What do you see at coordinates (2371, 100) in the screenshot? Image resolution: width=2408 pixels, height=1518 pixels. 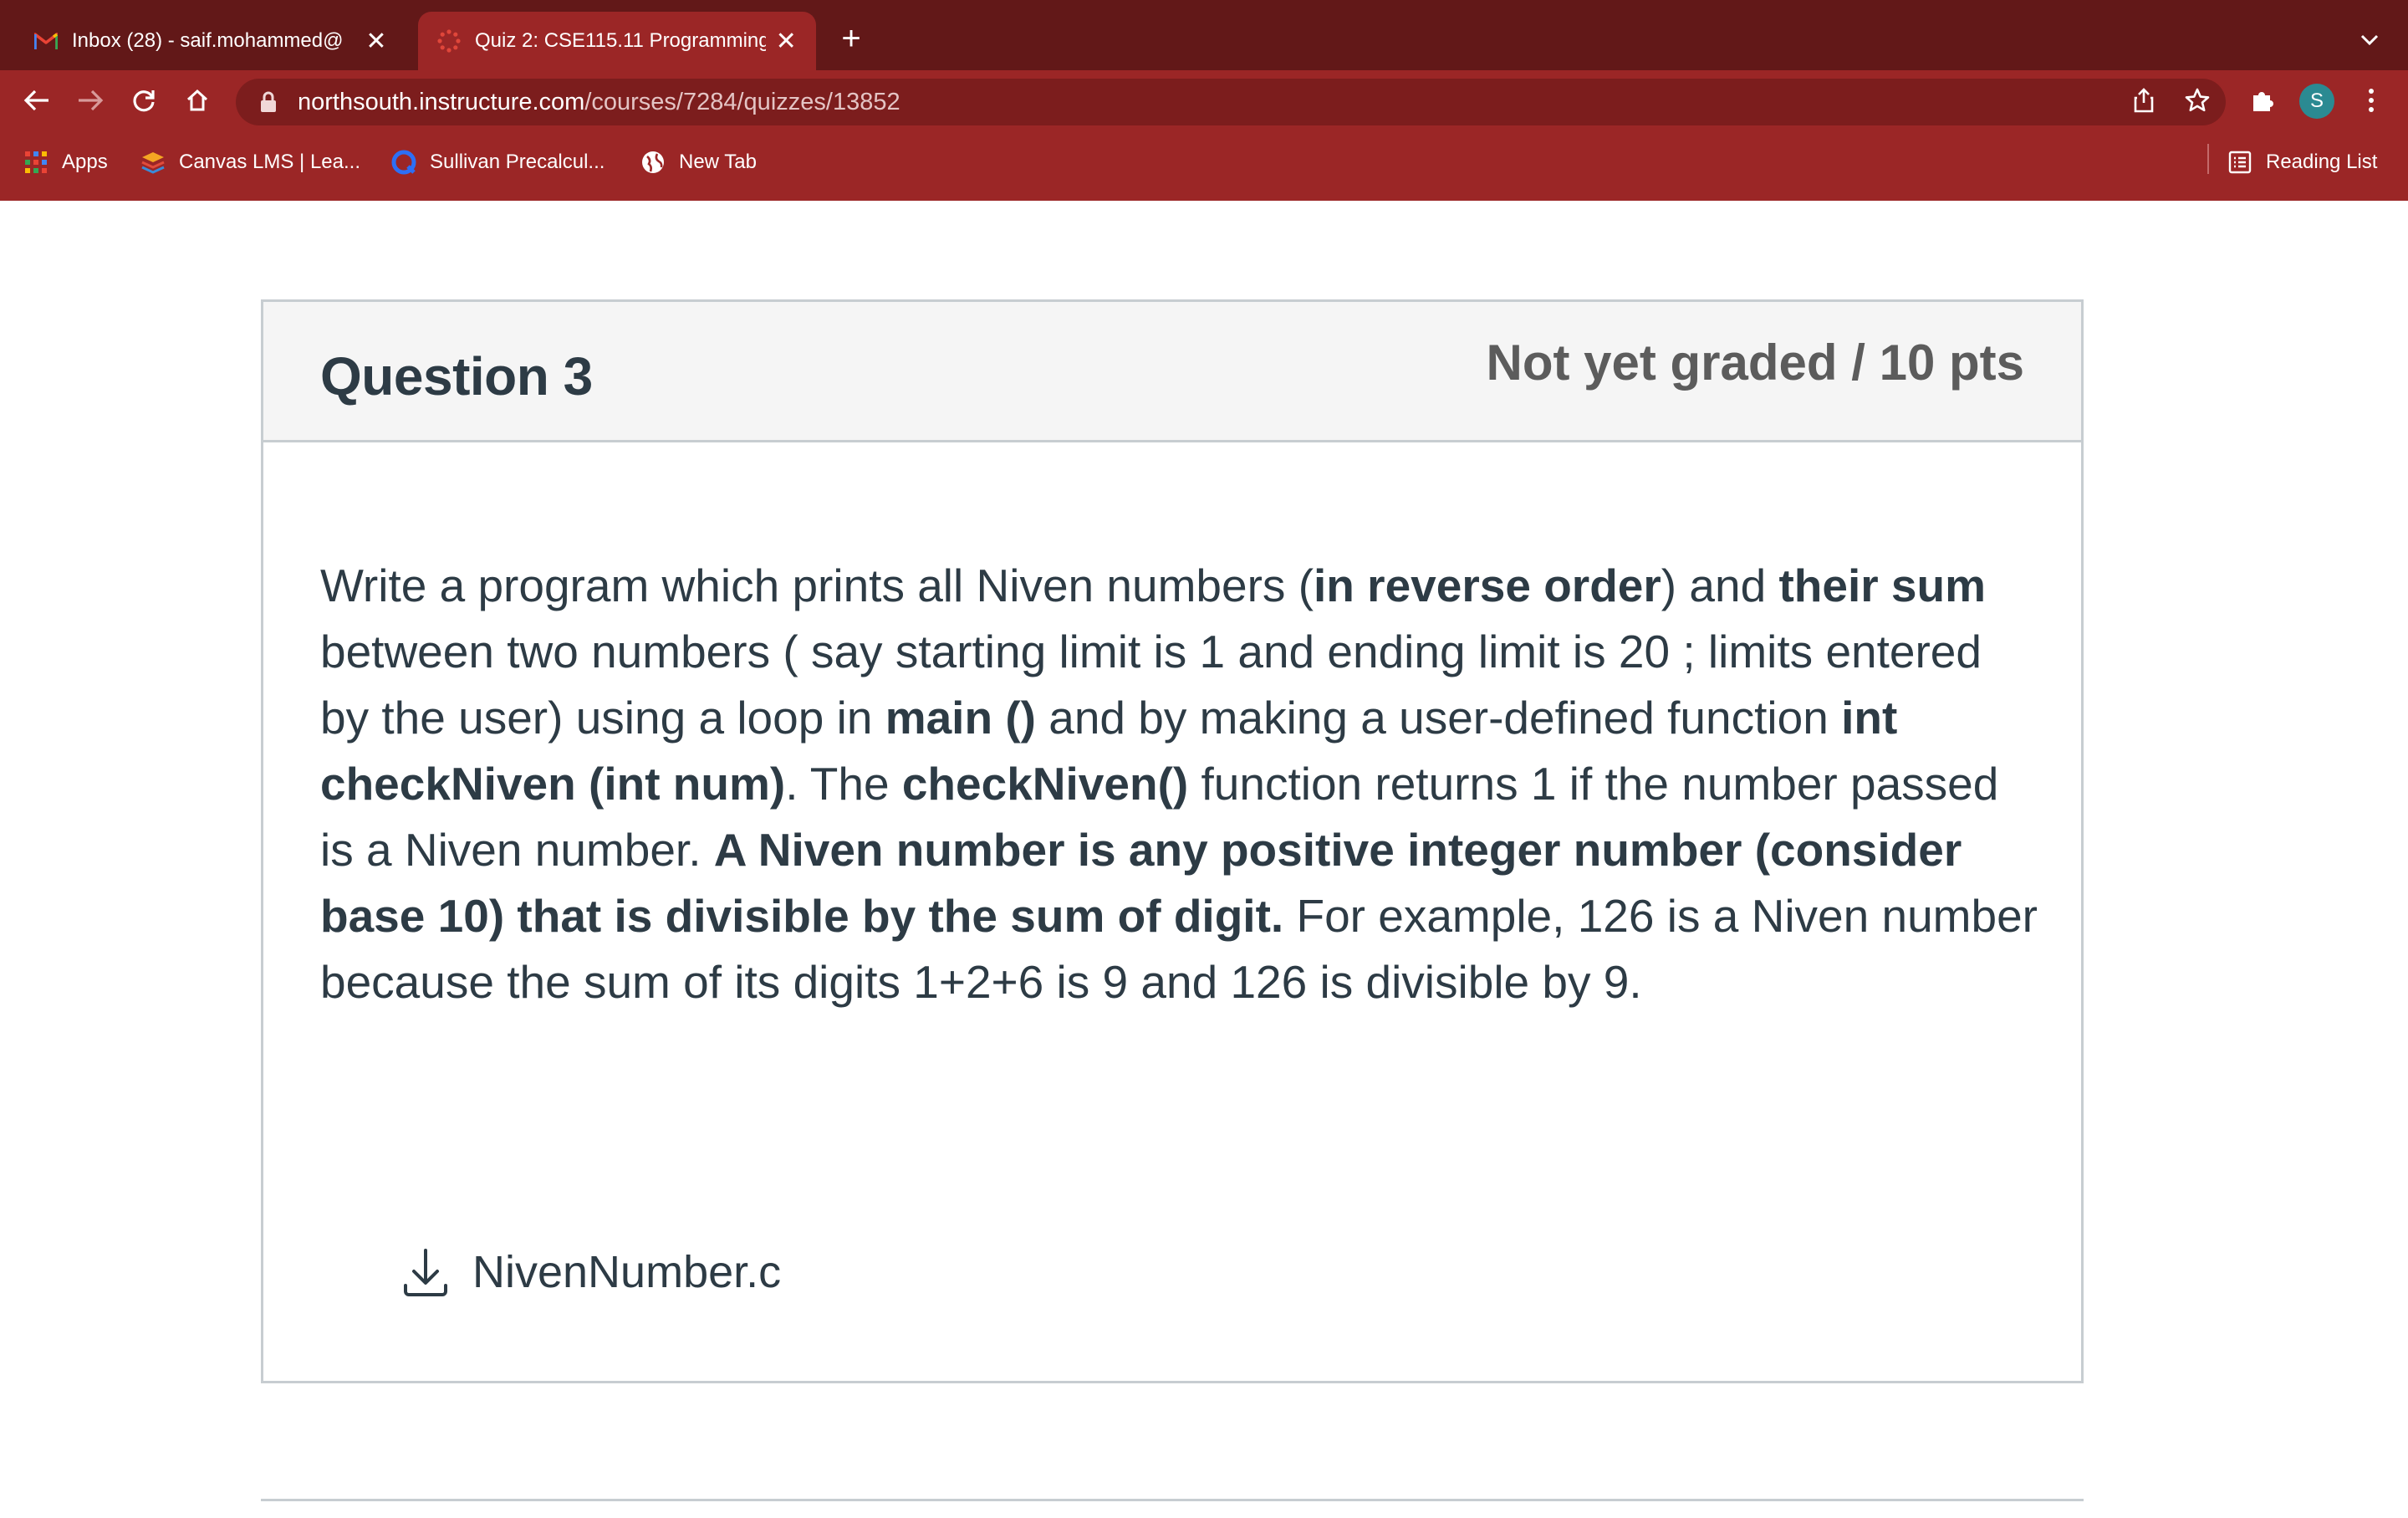 I see `browser-menu-kebab-icon` at bounding box center [2371, 100].